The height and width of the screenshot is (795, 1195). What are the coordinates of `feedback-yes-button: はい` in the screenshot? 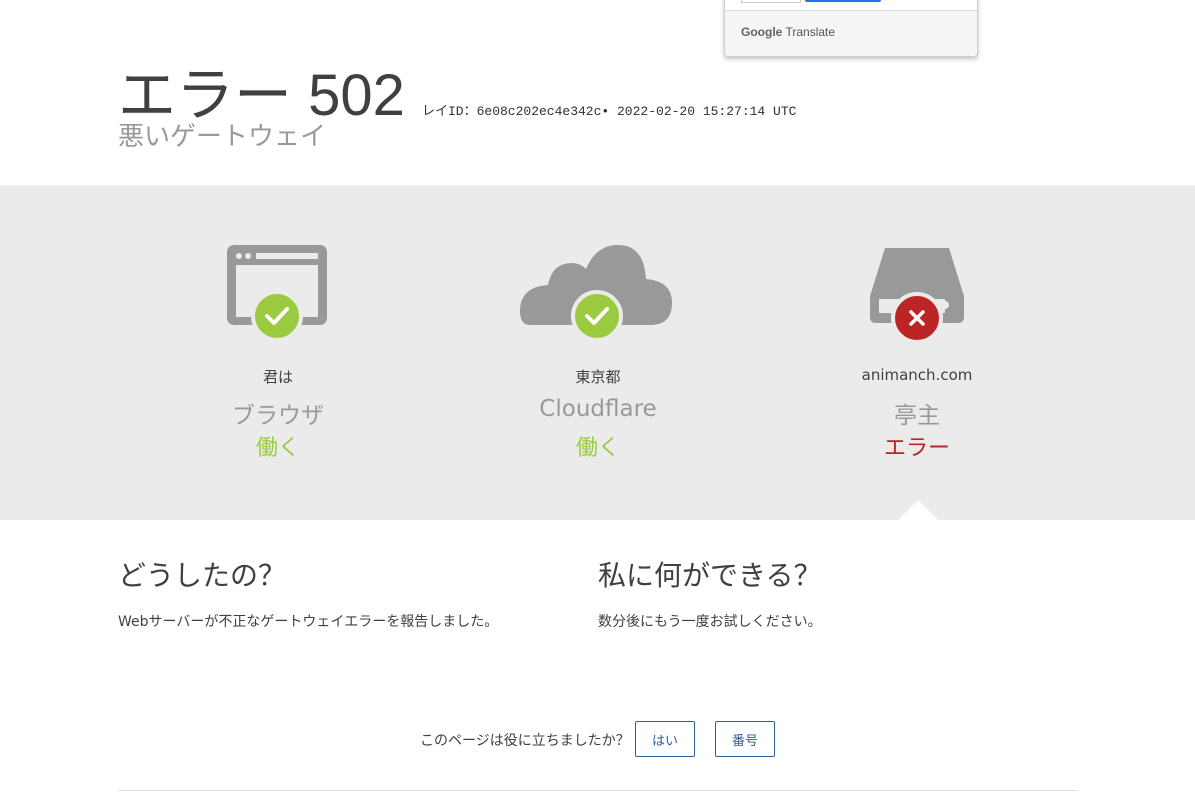 It's located at (665, 739).